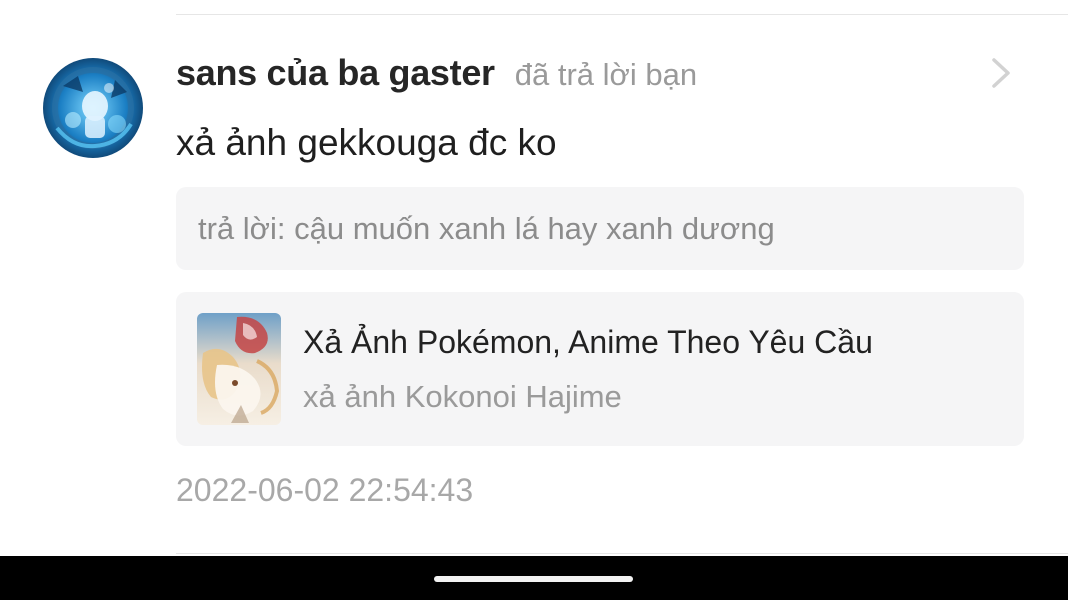 The height and width of the screenshot is (600, 1068). What do you see at coordinates (325, 490) in the screenshot?
I see `timestamp: 2022-06-02 22:54:43` at bounding box center [325, 490].